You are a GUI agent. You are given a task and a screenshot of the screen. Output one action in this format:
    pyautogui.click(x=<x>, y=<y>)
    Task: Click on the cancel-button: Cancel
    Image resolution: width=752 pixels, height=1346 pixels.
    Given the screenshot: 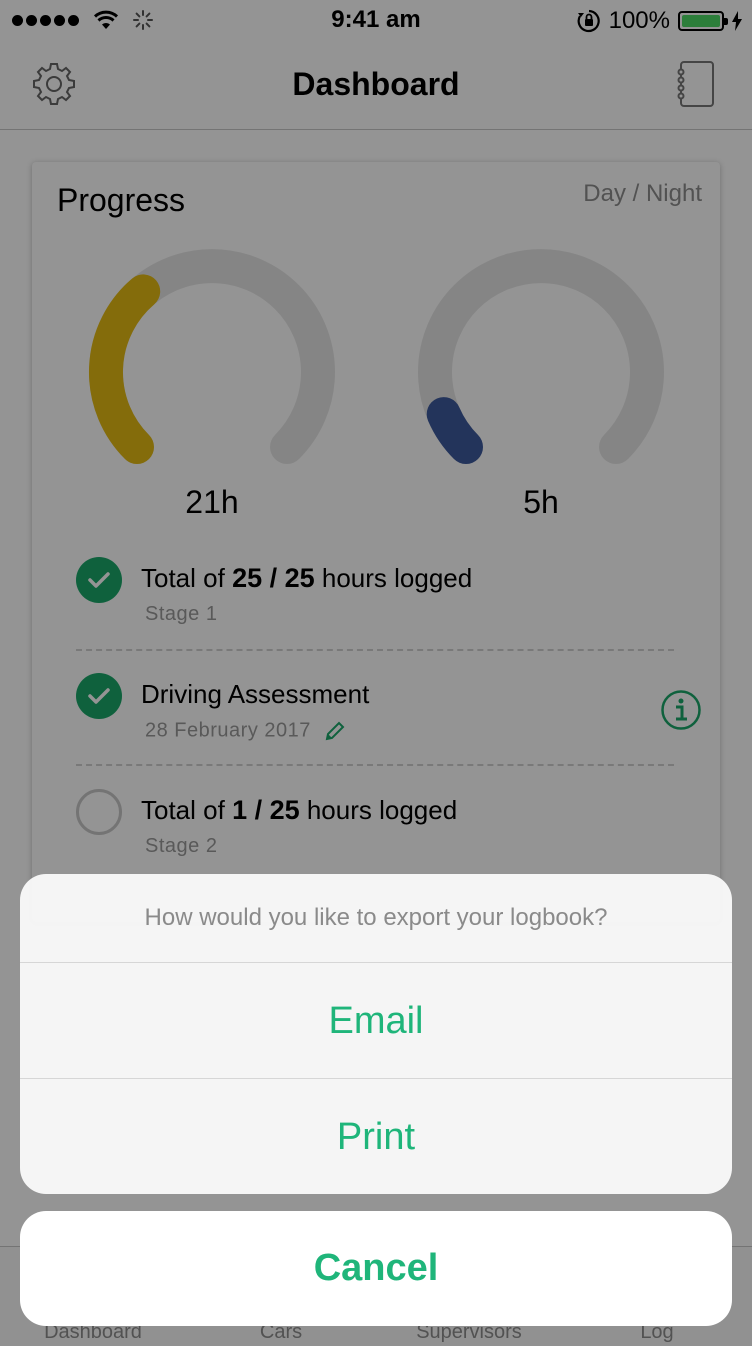 What is the action you would take?
    pyautogui.click(x=376, y=1268)
    